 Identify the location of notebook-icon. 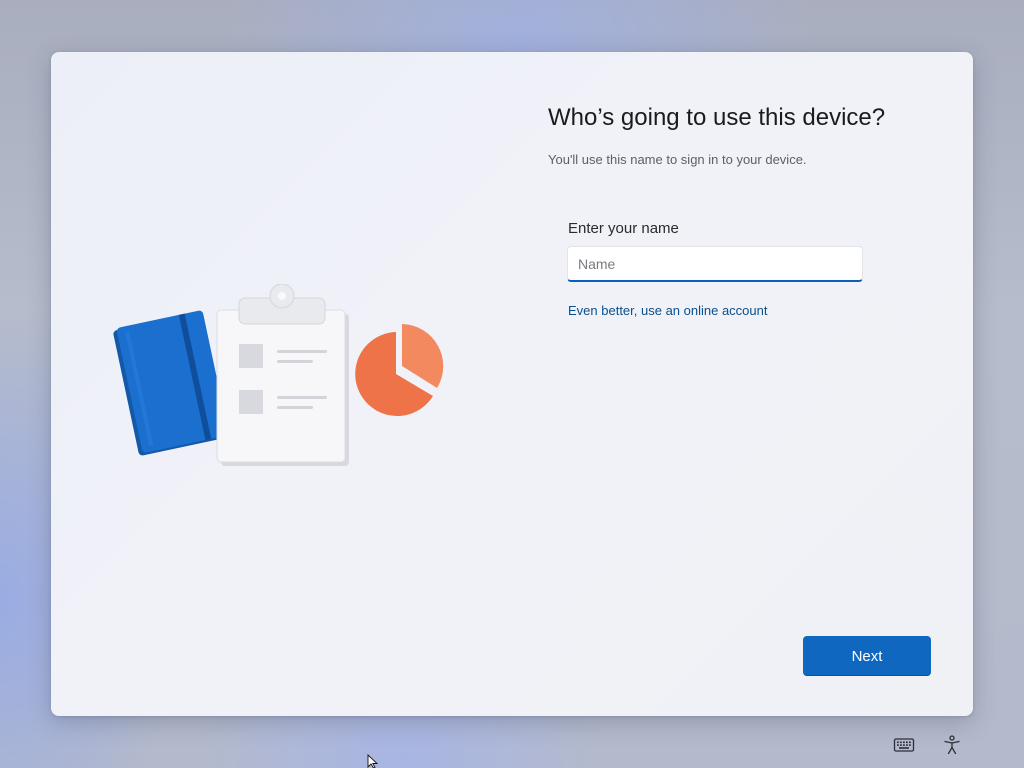
(171, 383).